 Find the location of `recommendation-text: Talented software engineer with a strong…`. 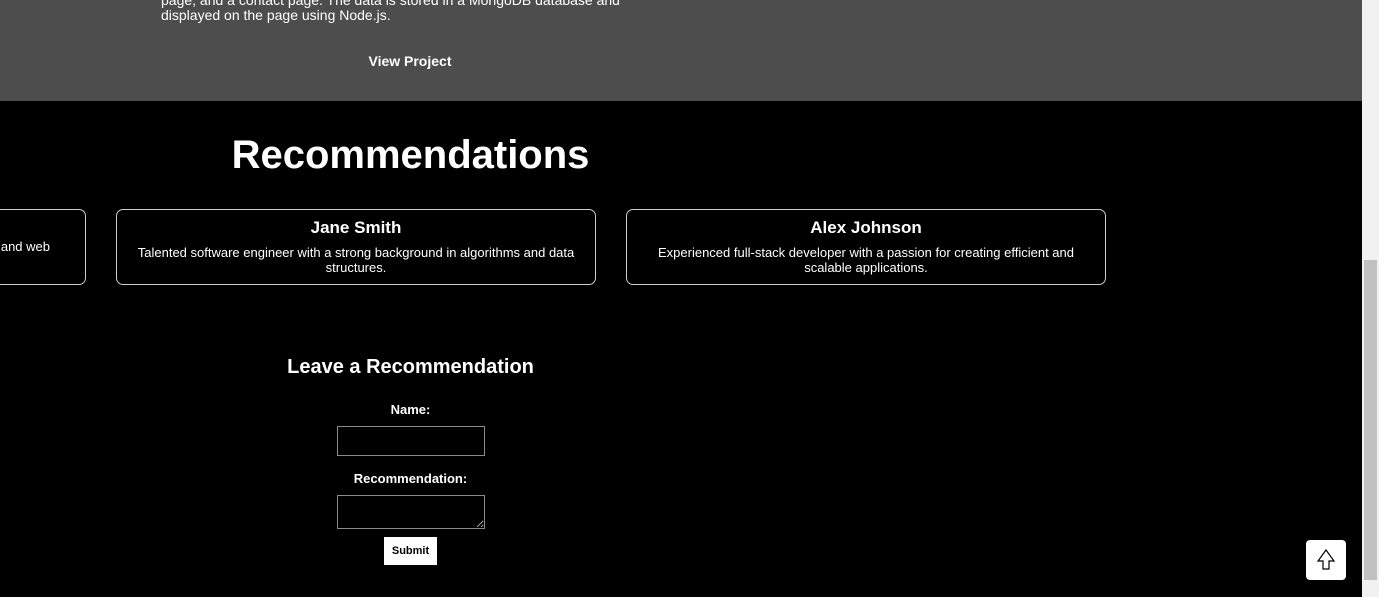

recommendation-text: Talented software engineer with a strong… is located at coordinates (356, 260).